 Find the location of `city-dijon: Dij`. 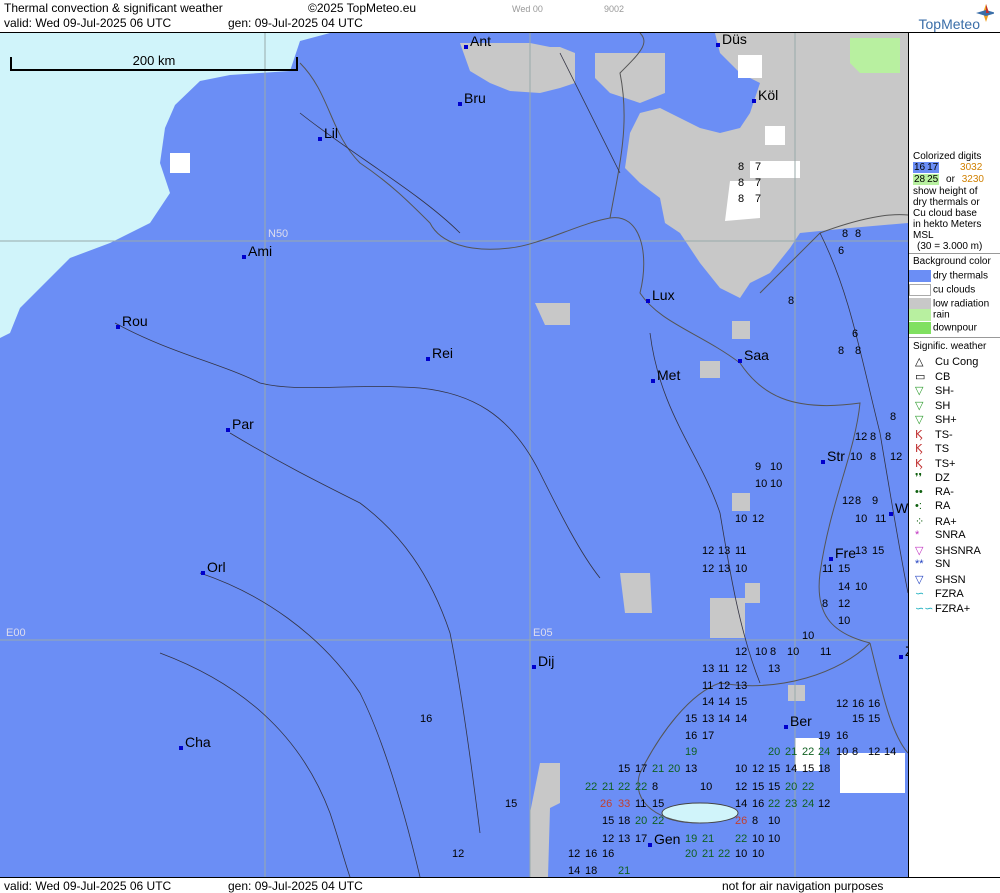

city-dijon: Dij is located at coordinates (543, 661).